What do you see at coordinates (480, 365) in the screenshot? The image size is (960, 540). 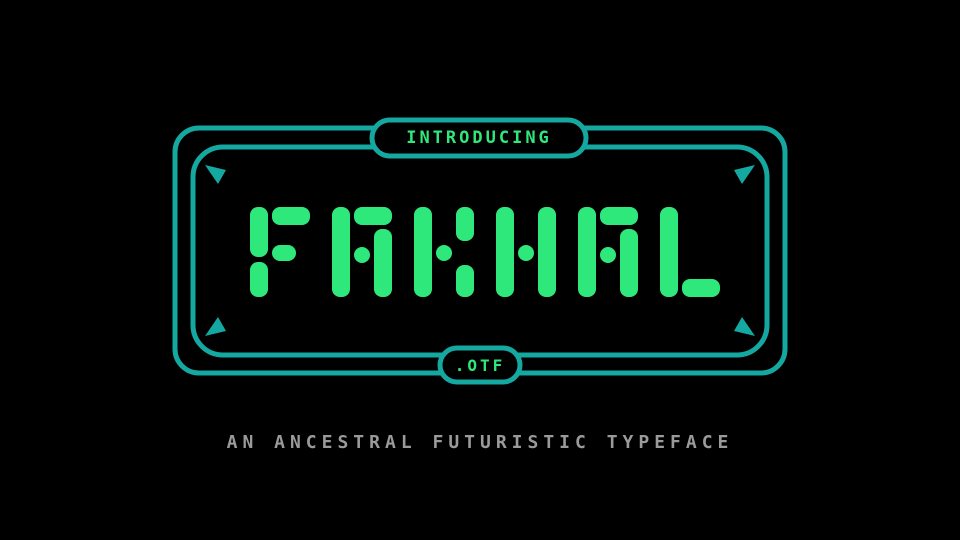 I see `file-extension-label: .OTF` at bounding box center [480, 365].